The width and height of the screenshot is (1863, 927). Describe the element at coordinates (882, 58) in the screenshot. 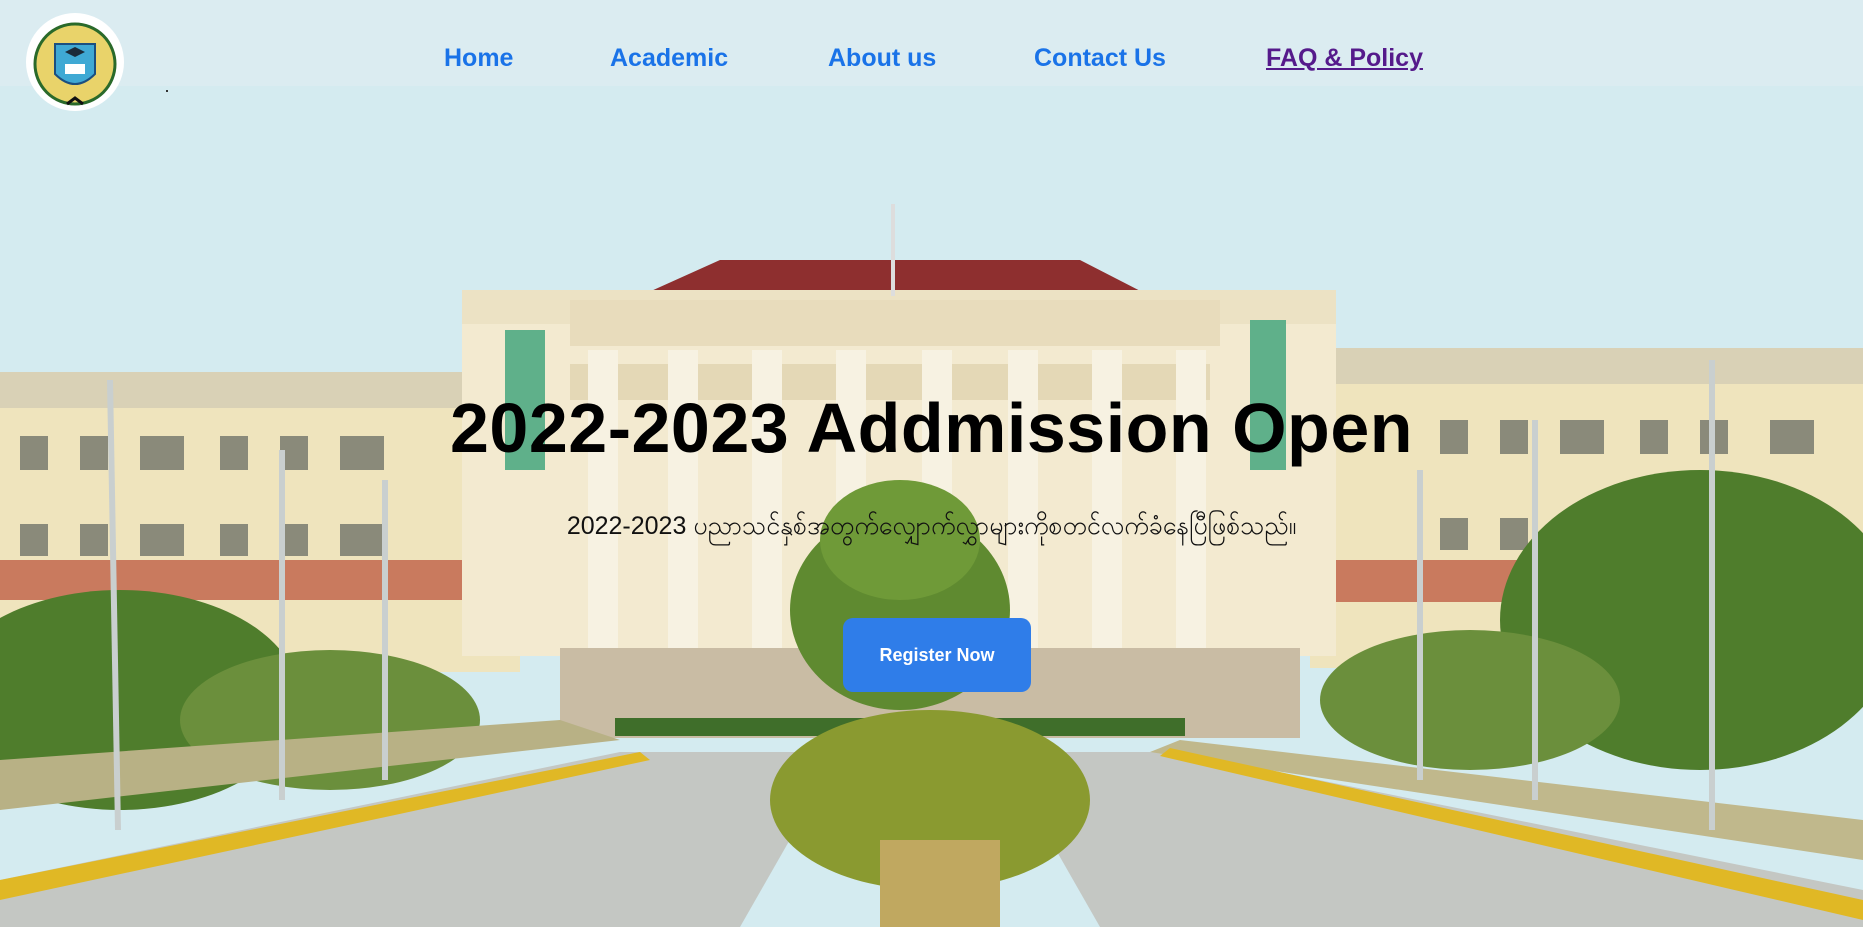

I see `nav-about-link: About us` at that location.